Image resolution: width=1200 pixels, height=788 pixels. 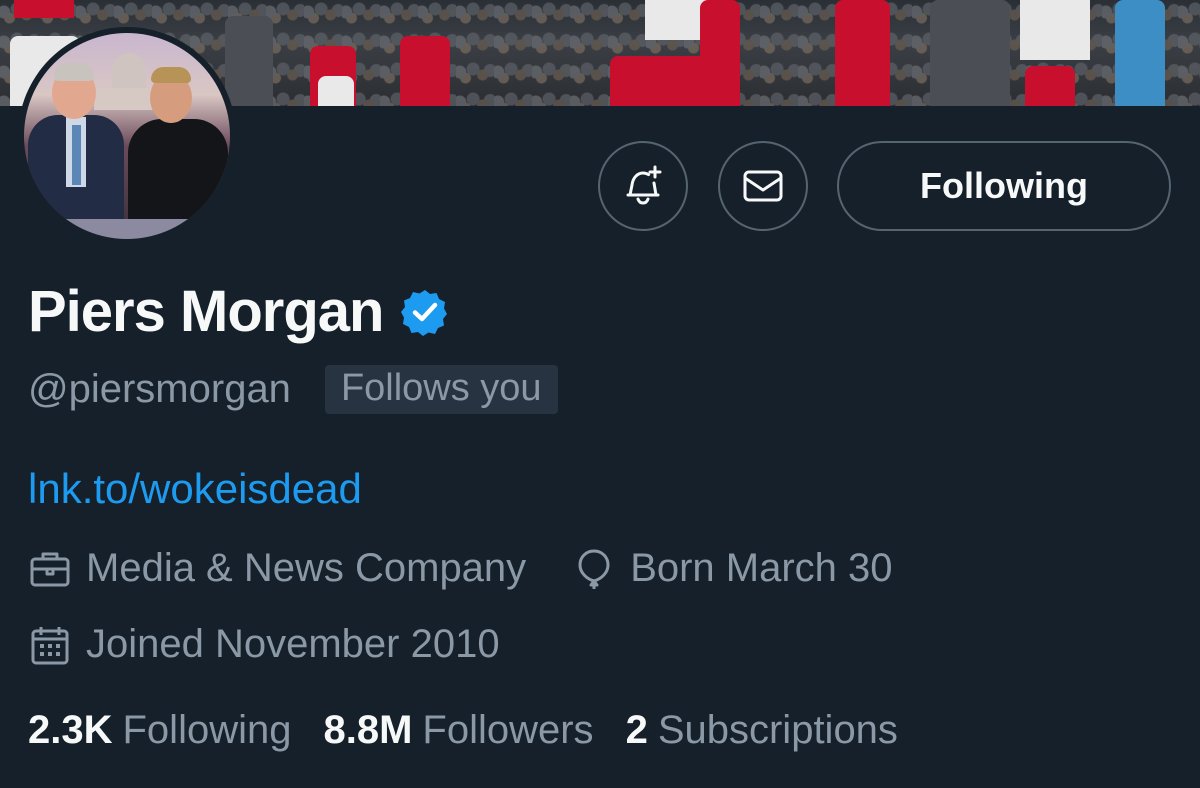 I want to click on avatar-tie, so click(x=76, y=155).